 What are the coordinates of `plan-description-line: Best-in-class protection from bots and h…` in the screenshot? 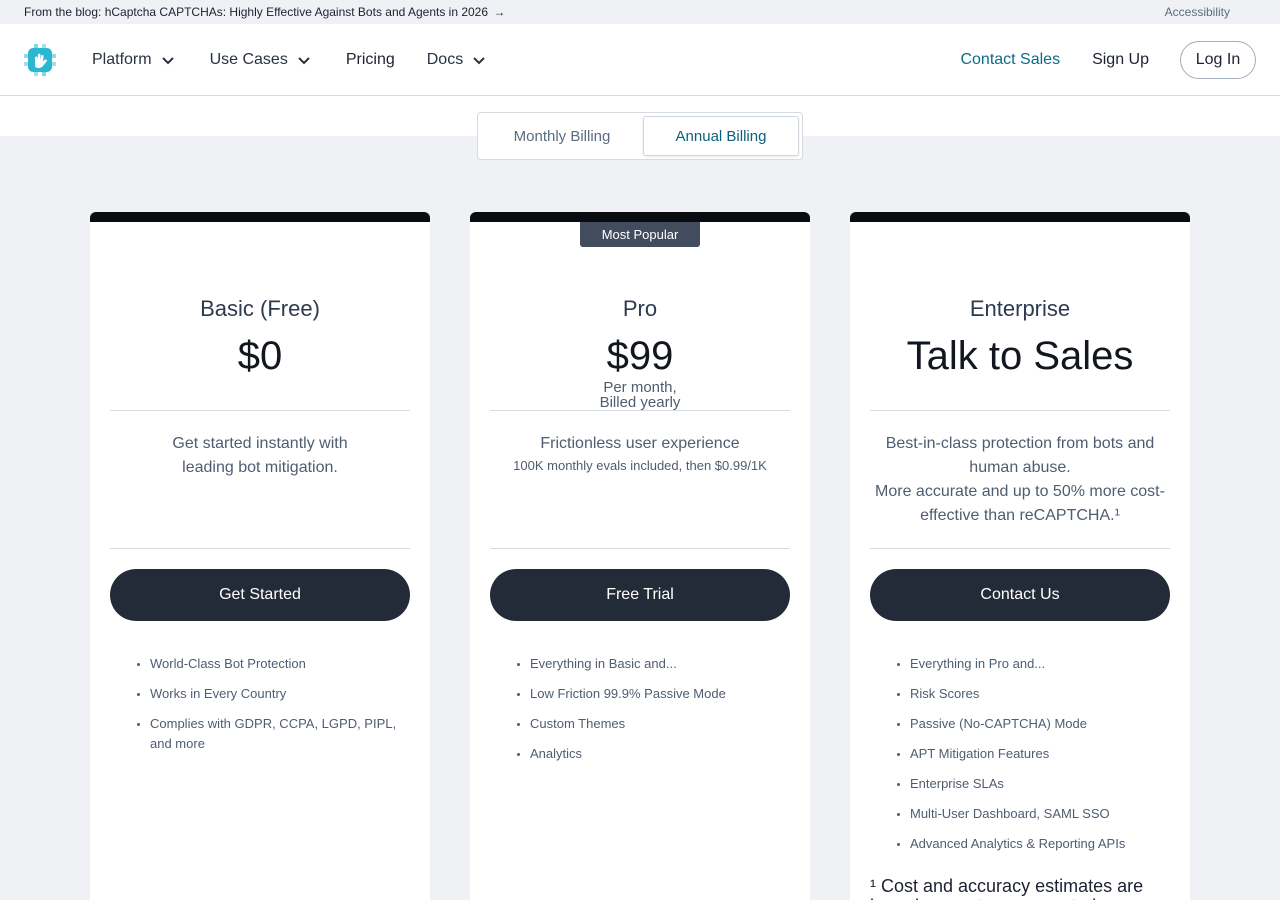 It's located at (1020, 455).